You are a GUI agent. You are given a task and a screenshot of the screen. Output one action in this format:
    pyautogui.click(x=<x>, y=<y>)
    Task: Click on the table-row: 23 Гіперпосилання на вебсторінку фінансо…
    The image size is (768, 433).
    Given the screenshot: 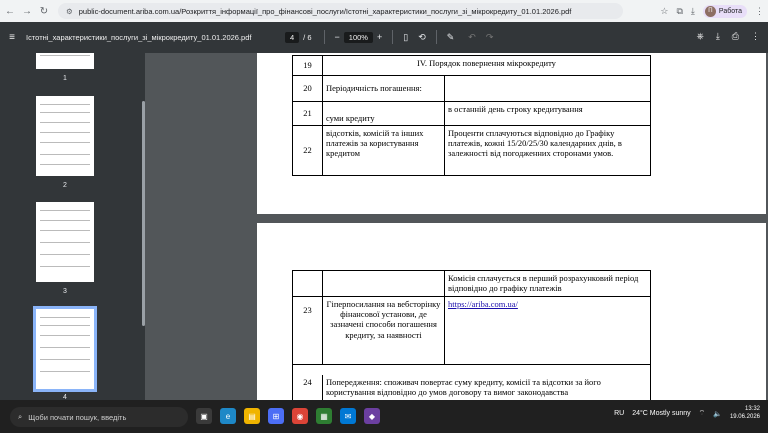 What is the action you would take?
    pyautogui.click(x=471, y=330)
    